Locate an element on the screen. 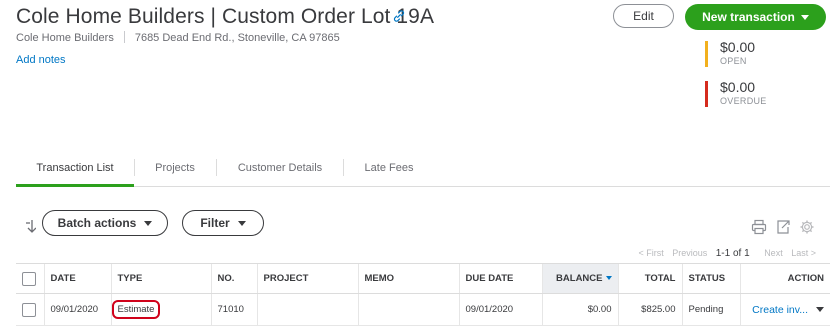 The width and height of the screenshot is (830, 329). filter-button: Filter is located at coordinates (223, 223).